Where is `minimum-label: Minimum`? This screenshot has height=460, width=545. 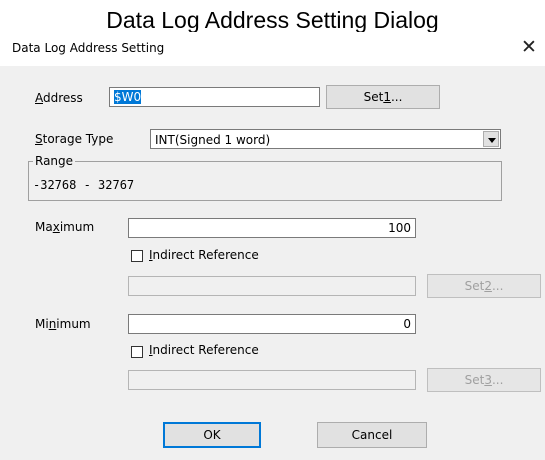
minimum-label: Minimum is located at coordinates (63, 324).